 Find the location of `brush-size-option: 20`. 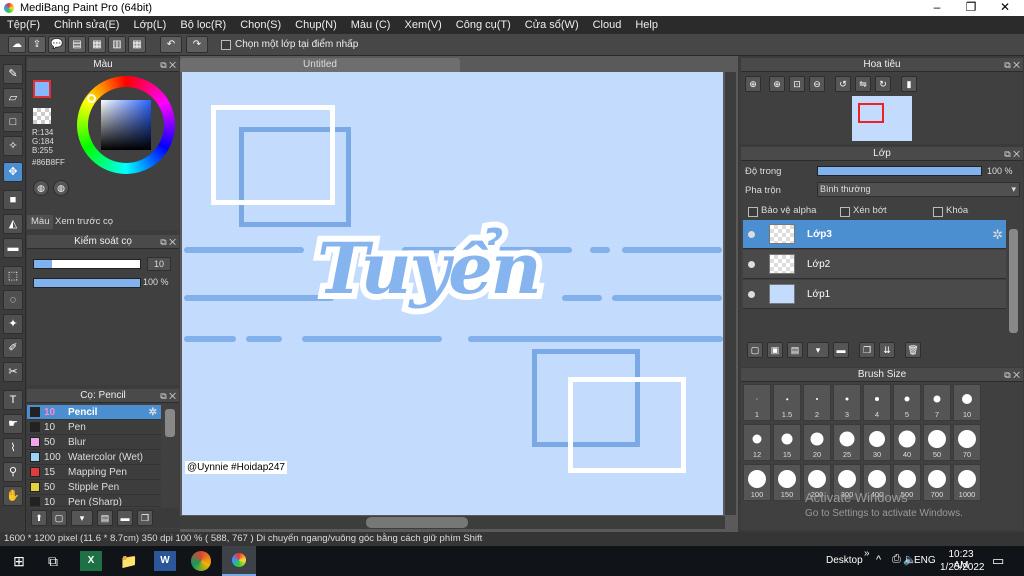

brush-size-option: 20 is located at coordinates (817, 442).